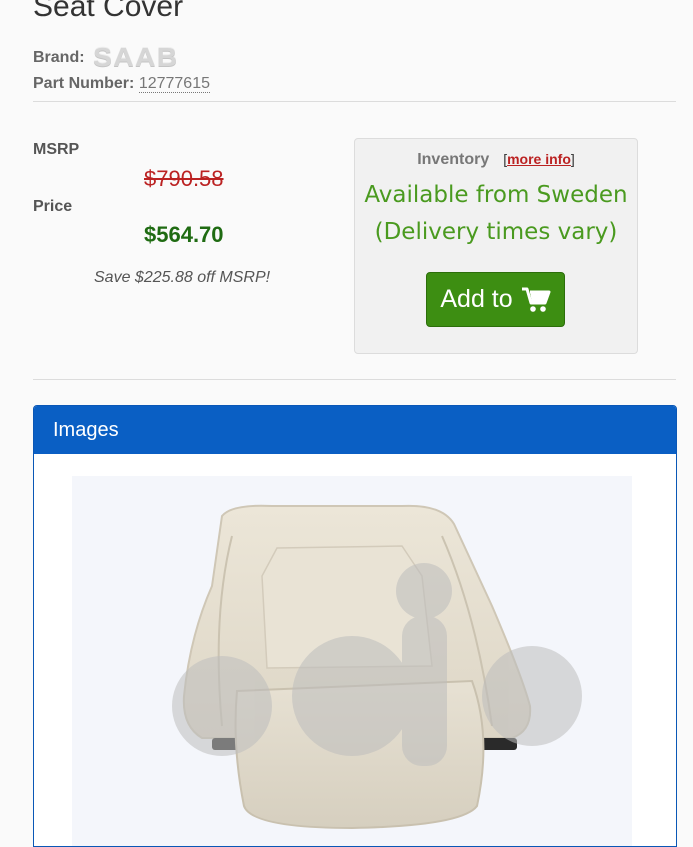 The height and width of the screenshot is (847, 693). What do you see at coordinates (476, 299) in the screenshot?
I see `add-to-cart-label: Add to` at bounding box center [476, 299].